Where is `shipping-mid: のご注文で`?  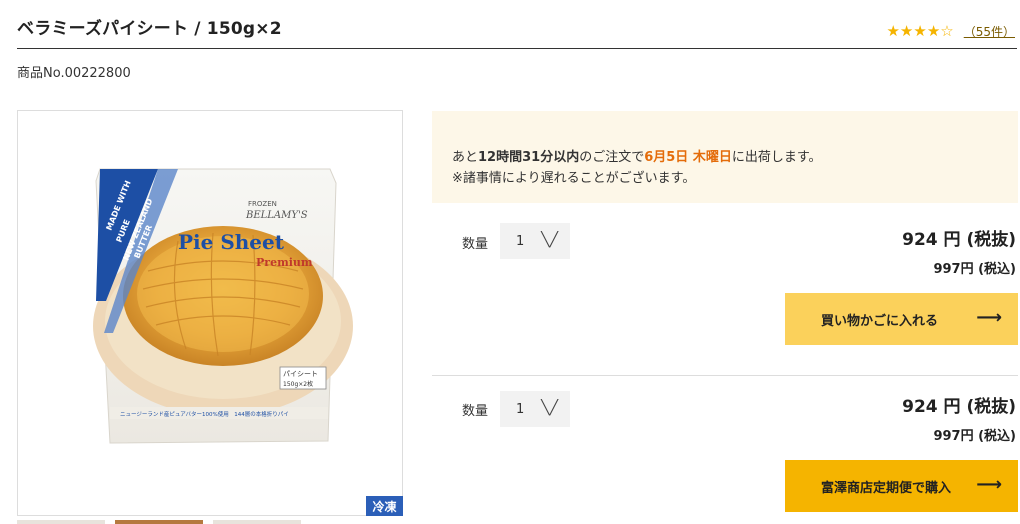
shipping-mid: のご注文で is located at coordinates (612, 157).